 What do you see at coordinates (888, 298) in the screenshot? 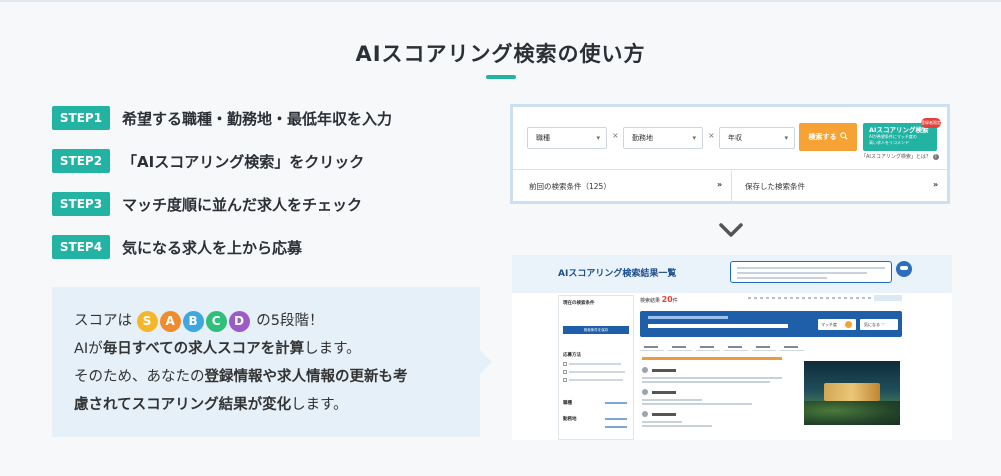
I see `sort-dropdown` at bounding box center [888, 298].